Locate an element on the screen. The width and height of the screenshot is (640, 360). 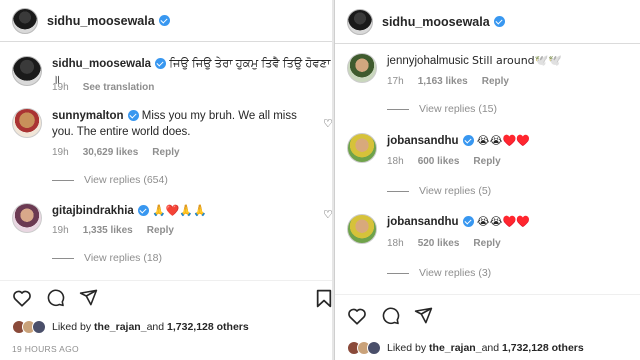
comment-likes-count: 1,335 likes is located at coordinates (108, 230).